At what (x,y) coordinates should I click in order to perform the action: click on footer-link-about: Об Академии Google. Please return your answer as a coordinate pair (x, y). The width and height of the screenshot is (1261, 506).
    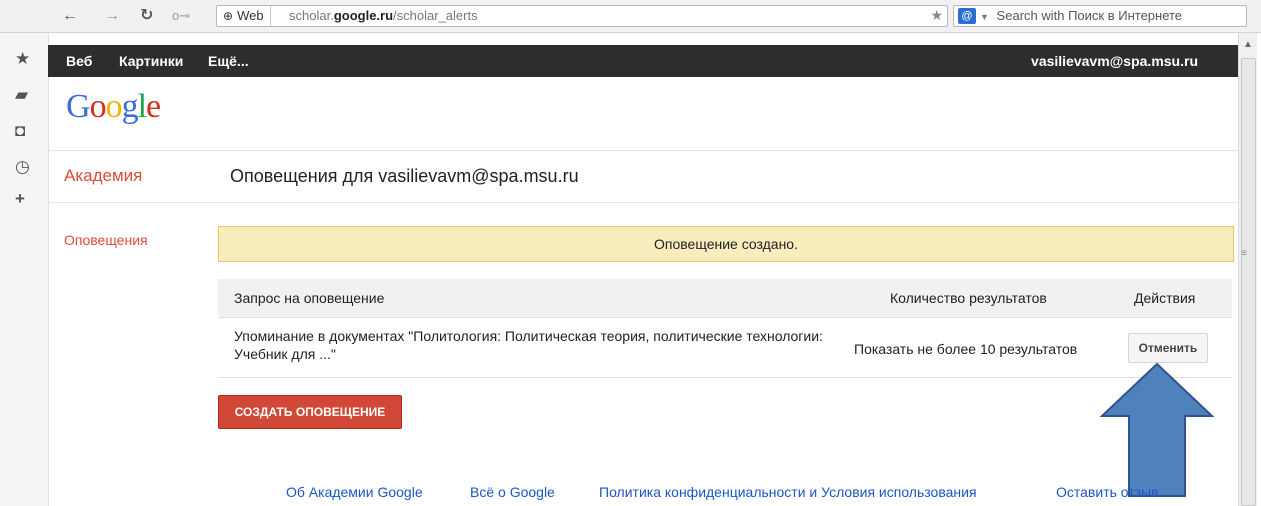
    Looking at the image, I should click on (354, 492).